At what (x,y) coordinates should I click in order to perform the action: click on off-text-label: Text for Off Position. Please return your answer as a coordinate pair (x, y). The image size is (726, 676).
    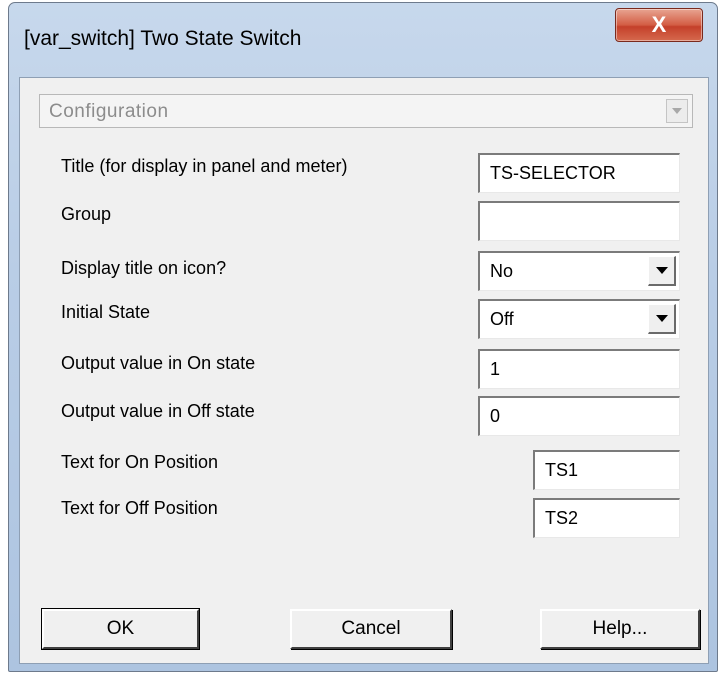
    Looking at the image, I should click on (139, 508).